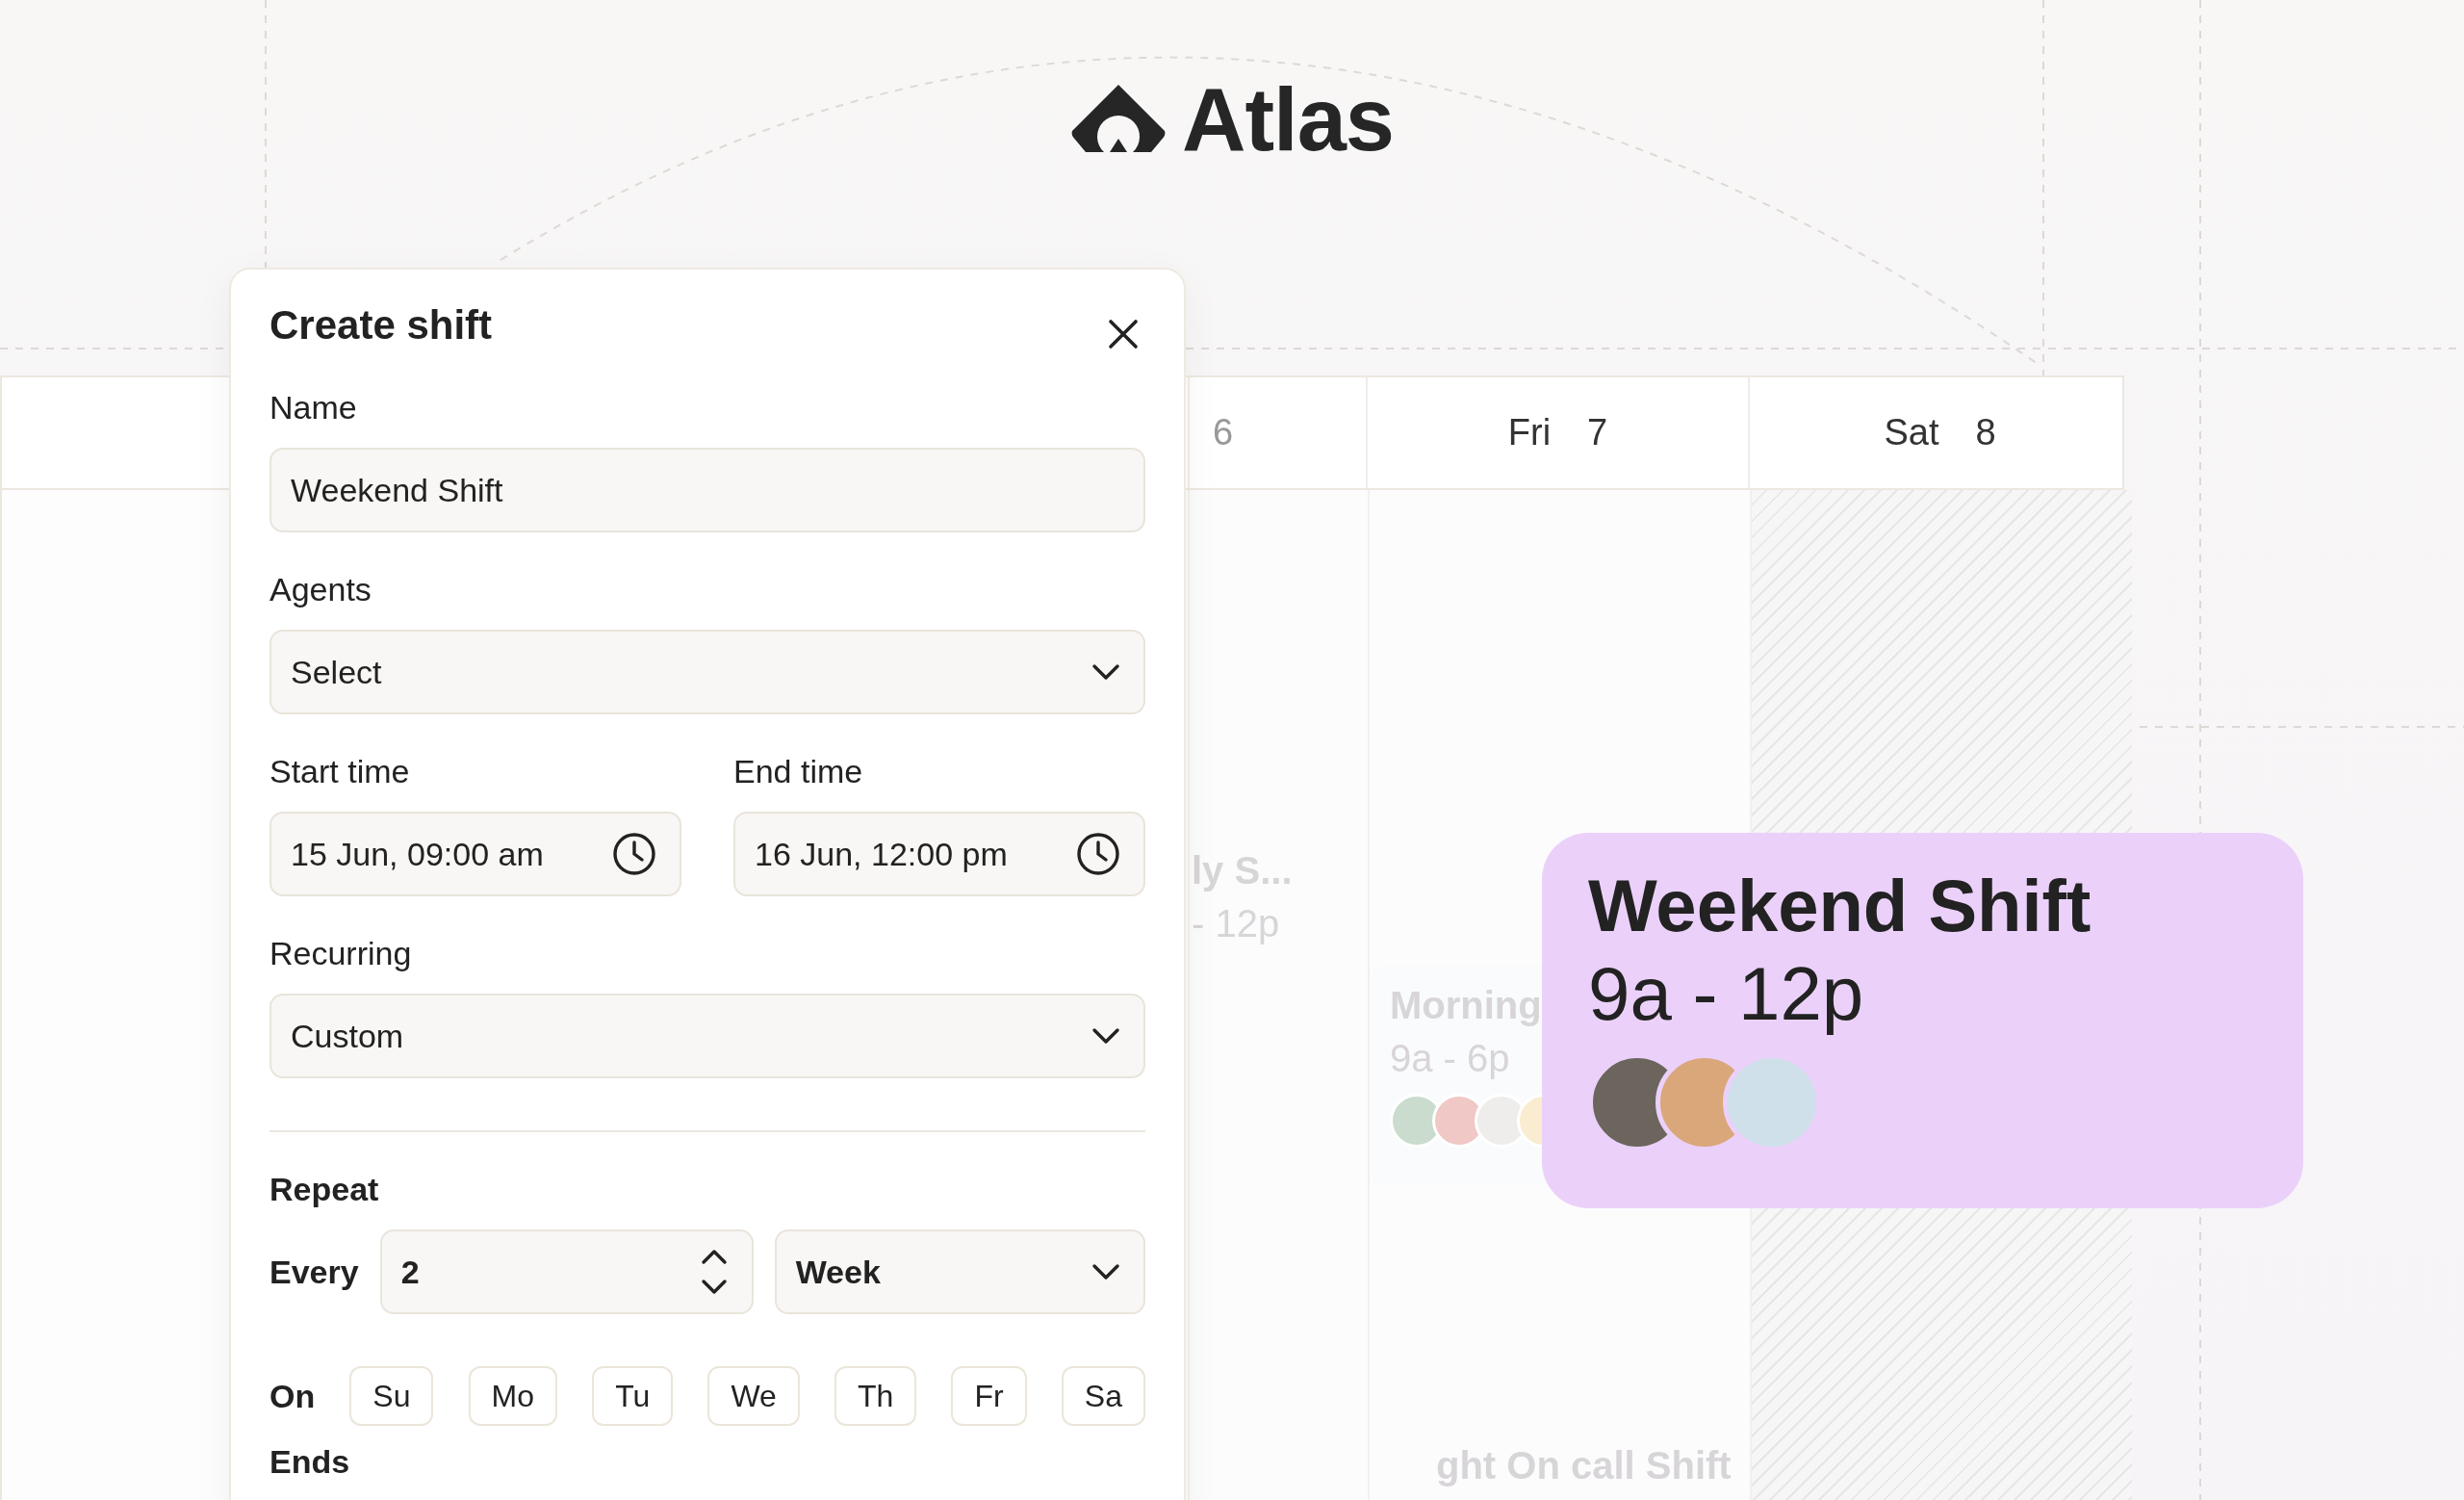  I want to click on time-input: 16 Jun, 12:00 pm, so click(939, 854).